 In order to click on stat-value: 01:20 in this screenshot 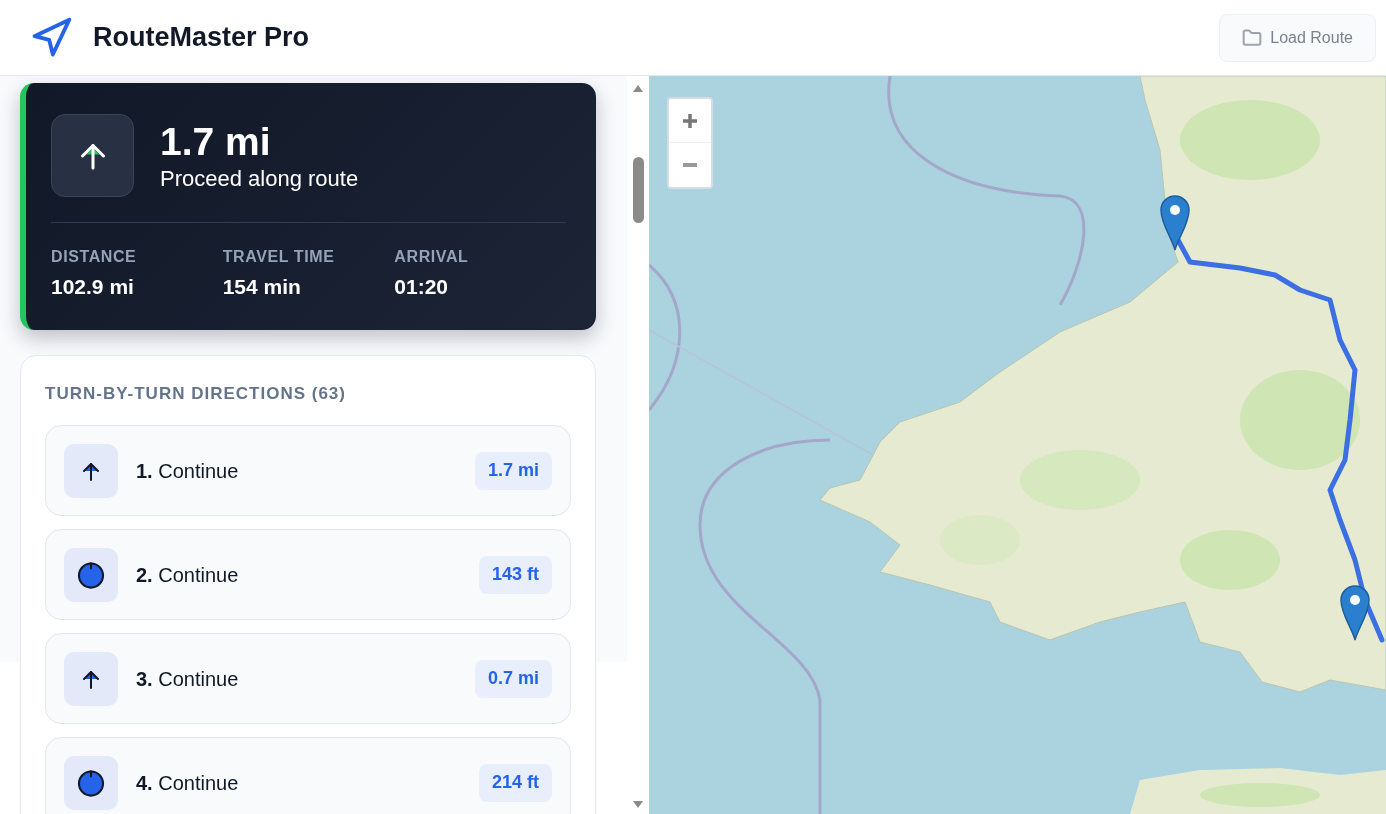, I will do `click(422, 287)`.